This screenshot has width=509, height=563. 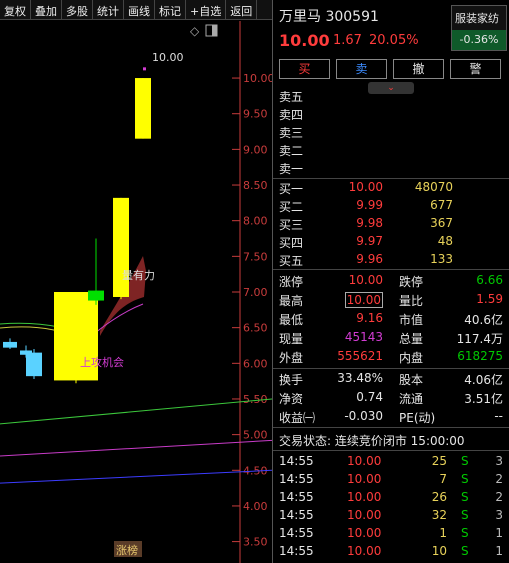 I want to click on buy-button: 买, so click(x=304, y=69).